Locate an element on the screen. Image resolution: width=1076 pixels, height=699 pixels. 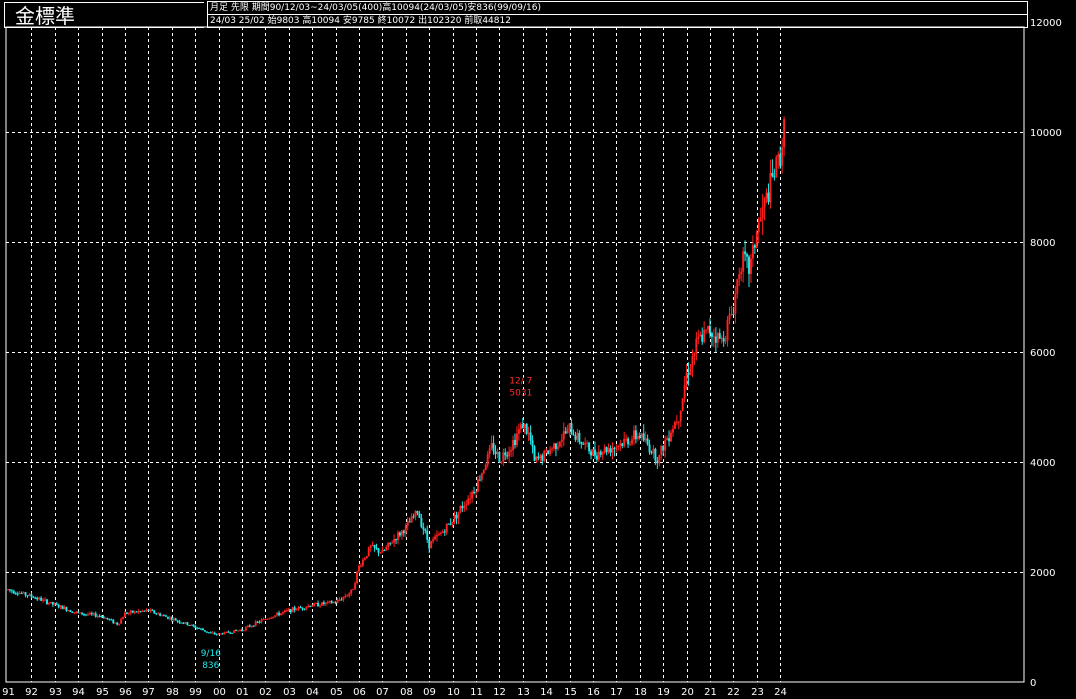
x-tick-label: 92 is located at coordinates (31, 692).